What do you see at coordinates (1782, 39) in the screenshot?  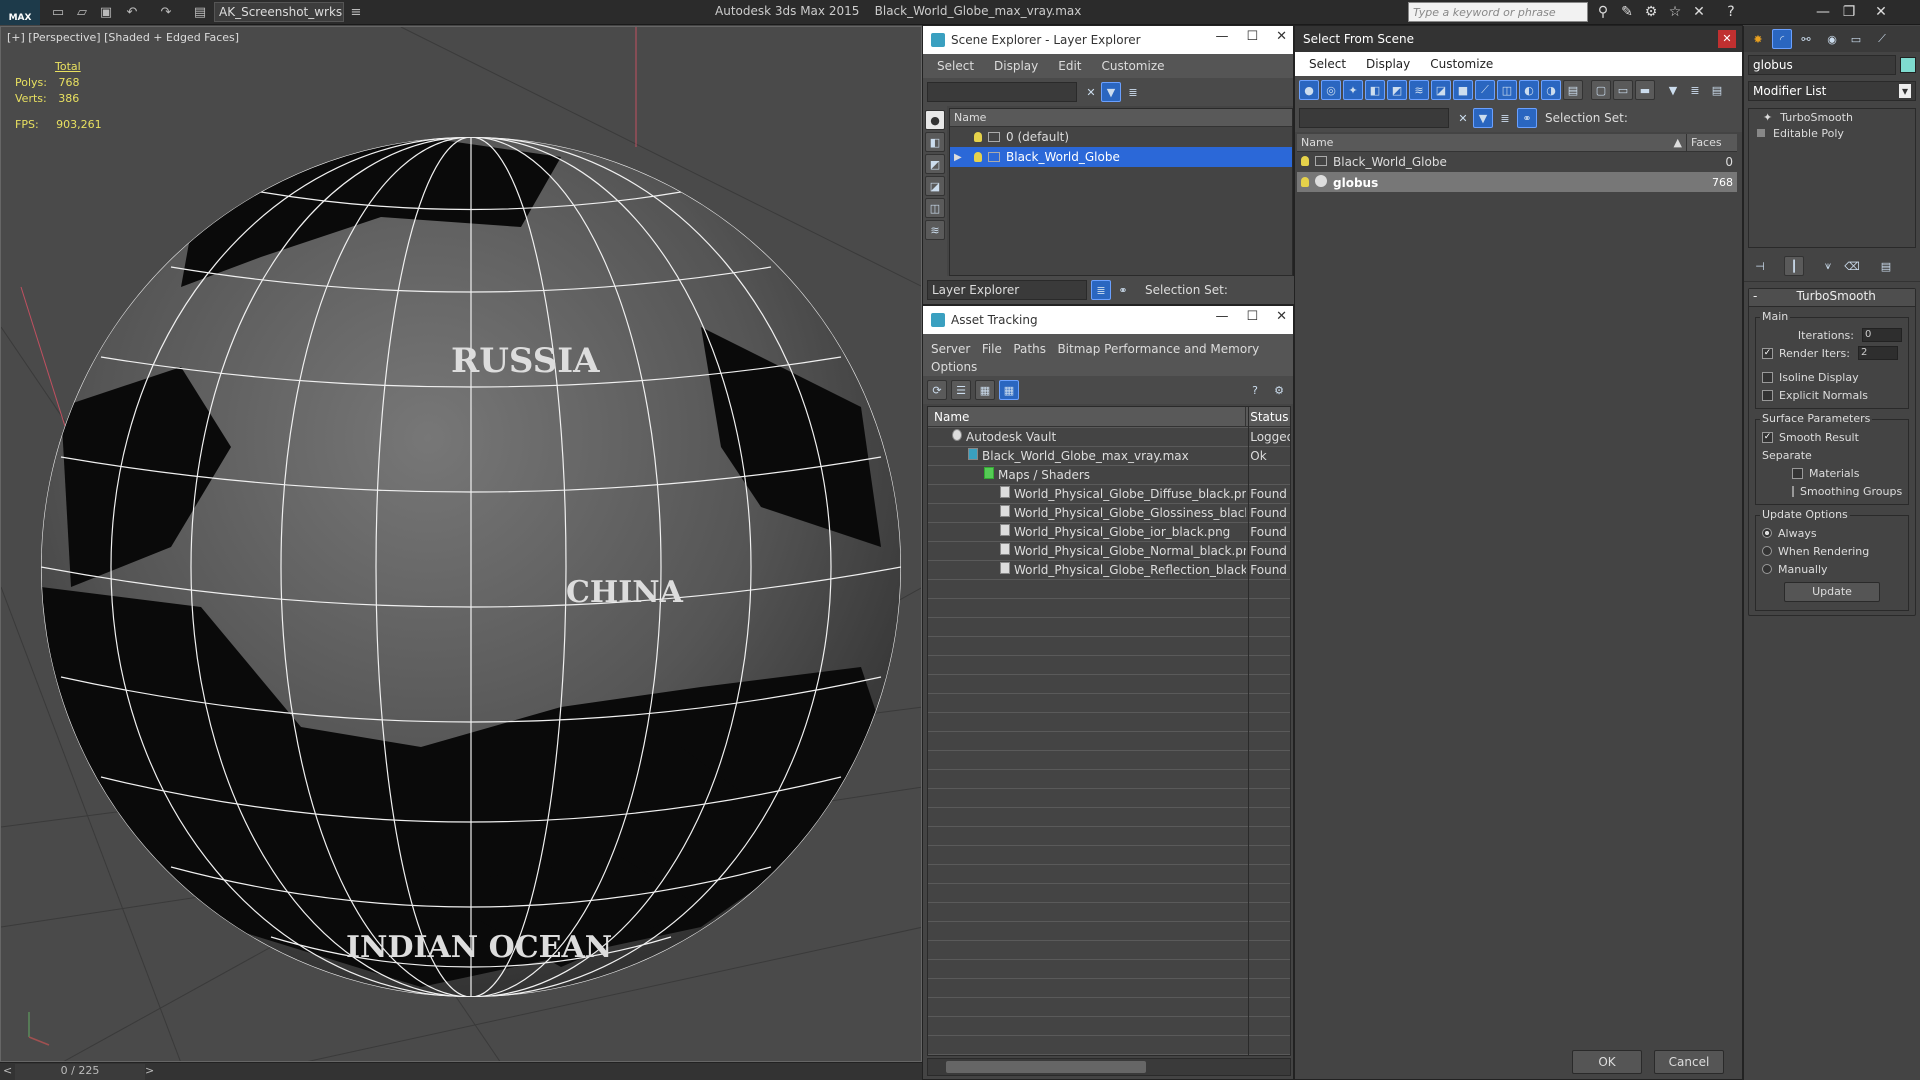 I see `modify-tab-icon: ◜` at bounding box center [1782, 39].